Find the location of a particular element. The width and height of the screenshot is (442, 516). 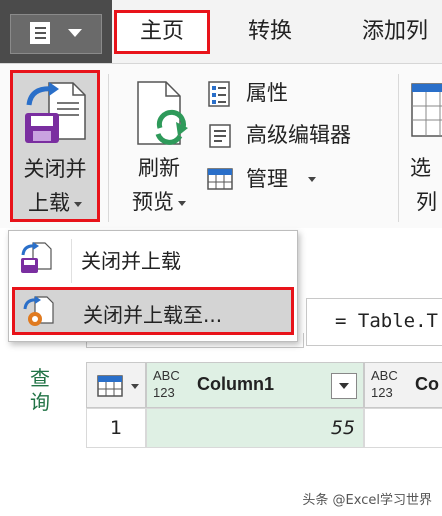

column-name: Column1 is located at coordinates (236, 384).